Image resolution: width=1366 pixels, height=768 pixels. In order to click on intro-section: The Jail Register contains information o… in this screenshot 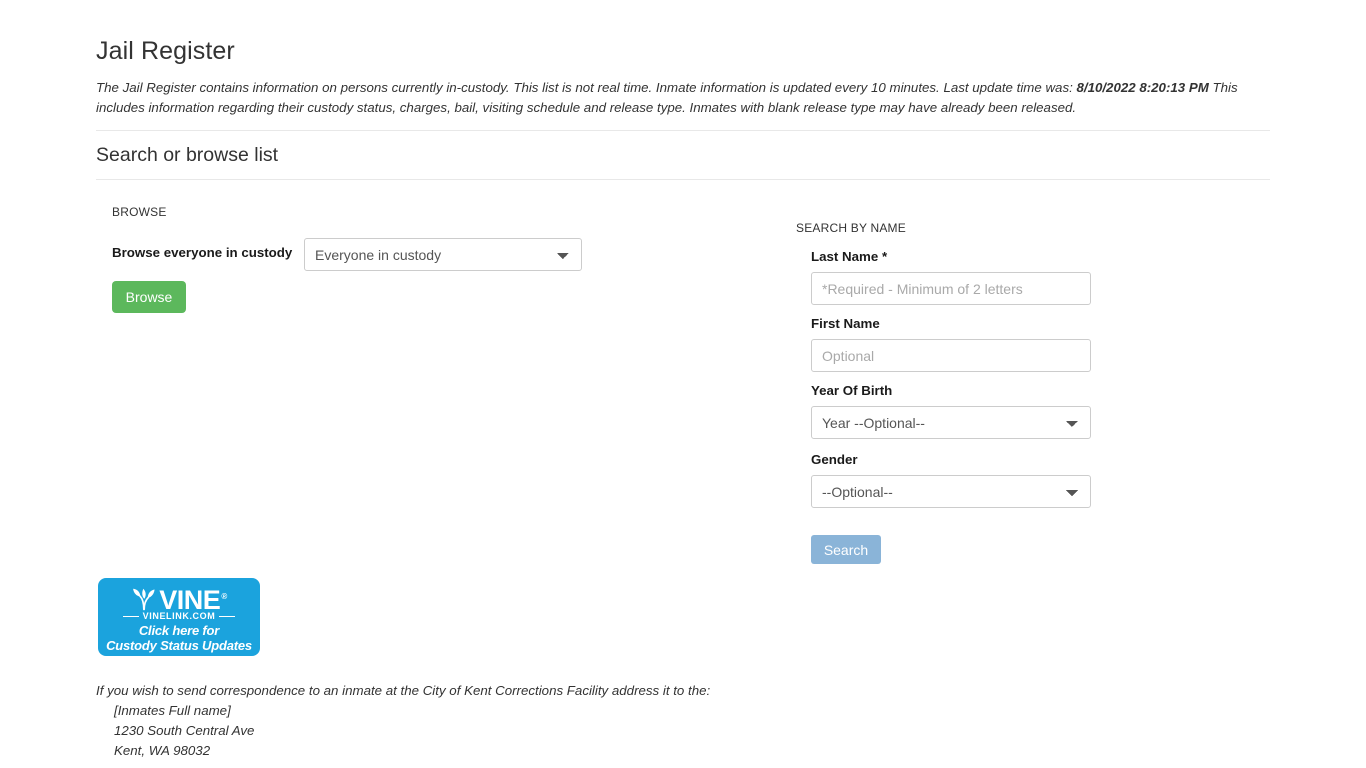, I will do `click(683, 104)`.